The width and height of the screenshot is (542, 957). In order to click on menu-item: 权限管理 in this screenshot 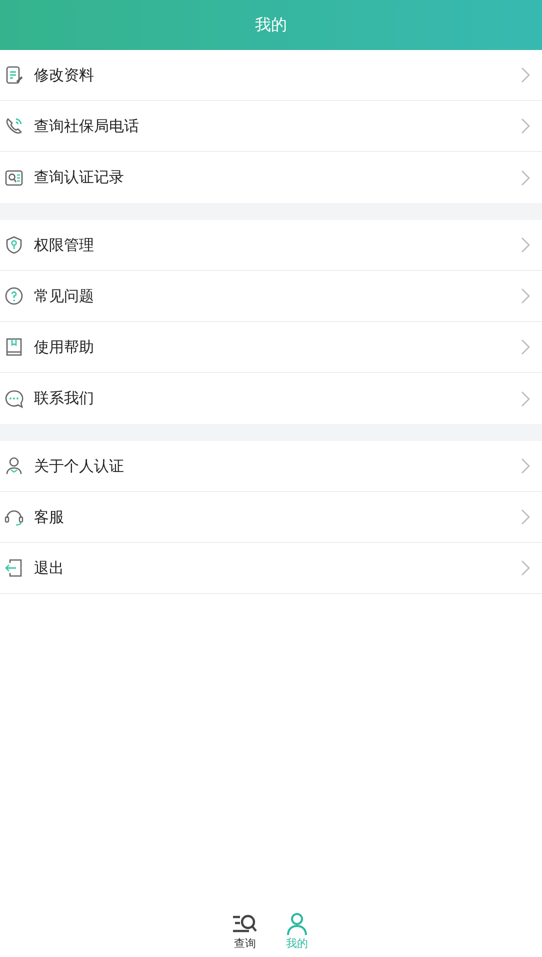, I will do `click(271, 245)`.